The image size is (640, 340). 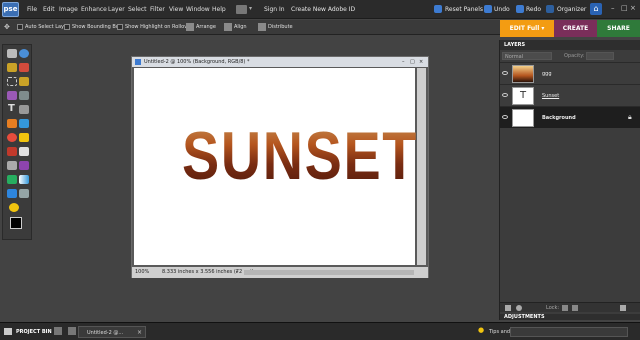 I want to click on distribute-button: Distribute, so click(x=280, y=27).